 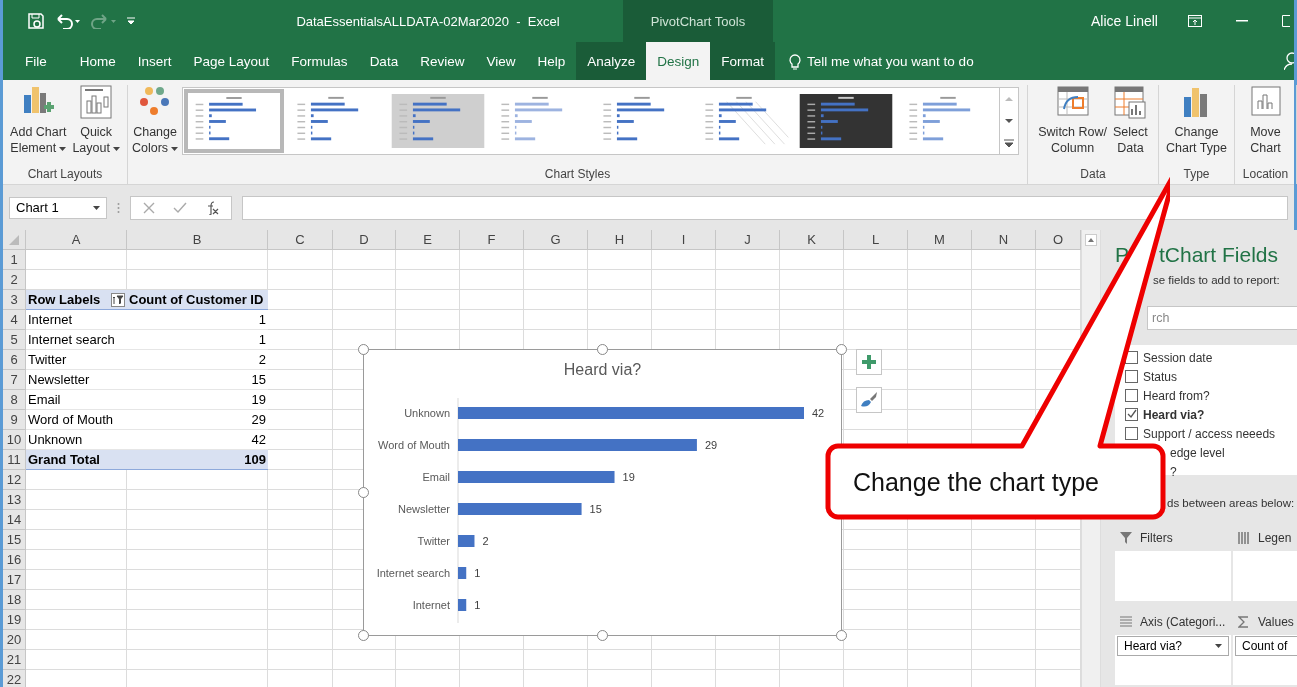 What do you see at coordinates (38, 120) in the screenshot?
I see `ribbon-button: Add Chart Element` at bounding box center [38, 120].